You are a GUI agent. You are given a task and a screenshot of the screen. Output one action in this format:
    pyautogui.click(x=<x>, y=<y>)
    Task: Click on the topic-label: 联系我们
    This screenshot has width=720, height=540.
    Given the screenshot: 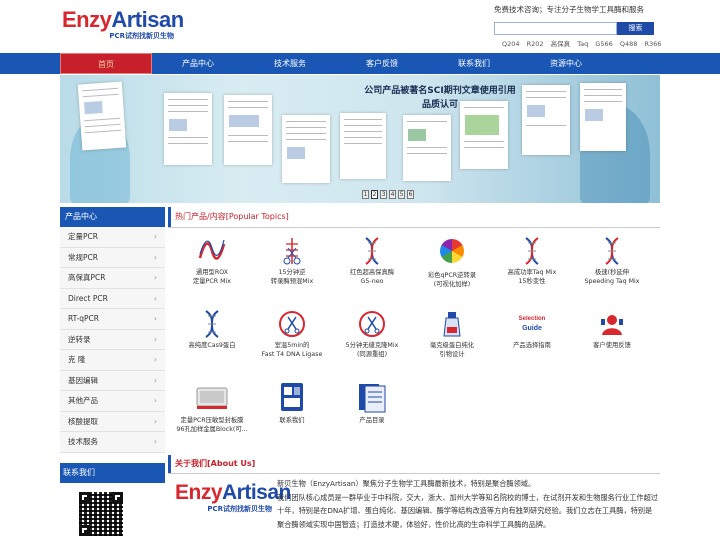 What is the action you would take?
    pyautogui.click(x=292, y=421)
    